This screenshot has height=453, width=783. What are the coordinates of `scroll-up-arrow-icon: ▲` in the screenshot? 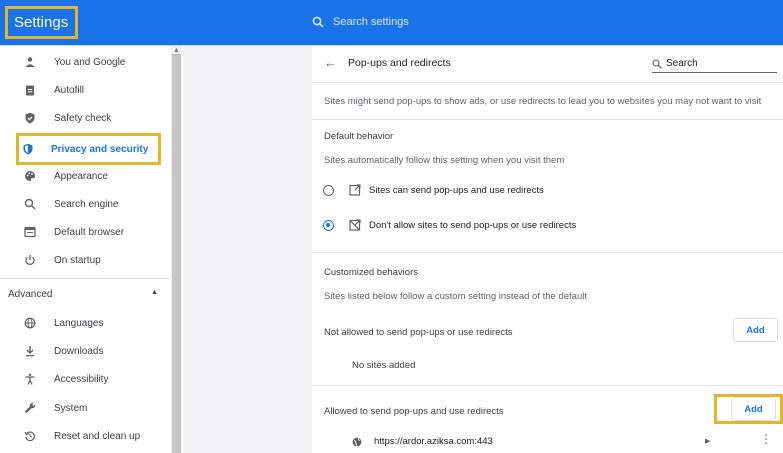 It's located at (176, 50).